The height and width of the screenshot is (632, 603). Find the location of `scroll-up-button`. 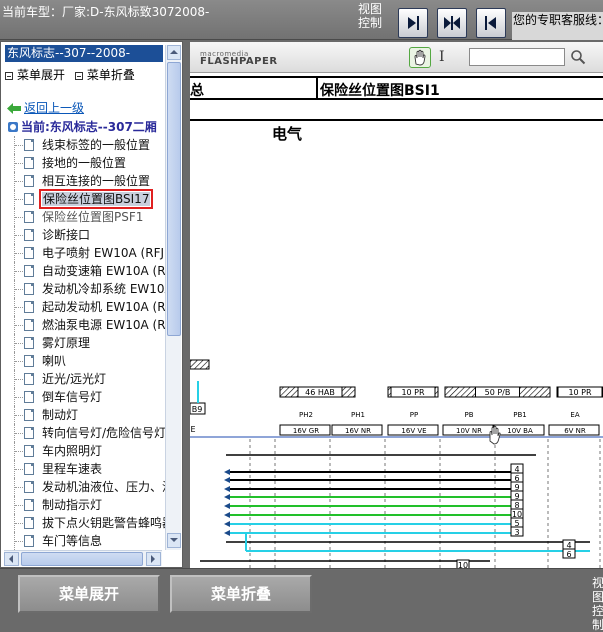

scroll-up-button is located at coordinates (174, 52).